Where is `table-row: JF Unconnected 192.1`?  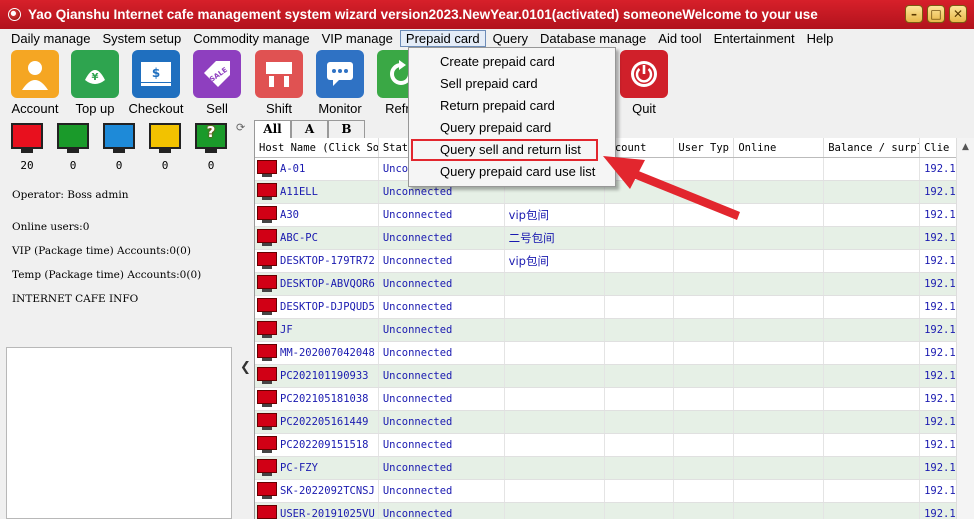
table-row: JF Unconnected 192.1 is located at coordinates (614, 330).